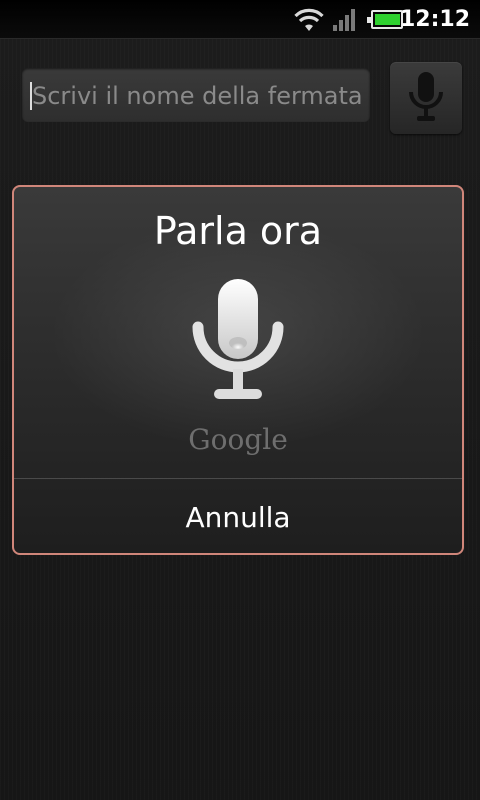 This screenshot has width=480, height=800. I want to click on status-bar: 12:12, so click(240, 19).